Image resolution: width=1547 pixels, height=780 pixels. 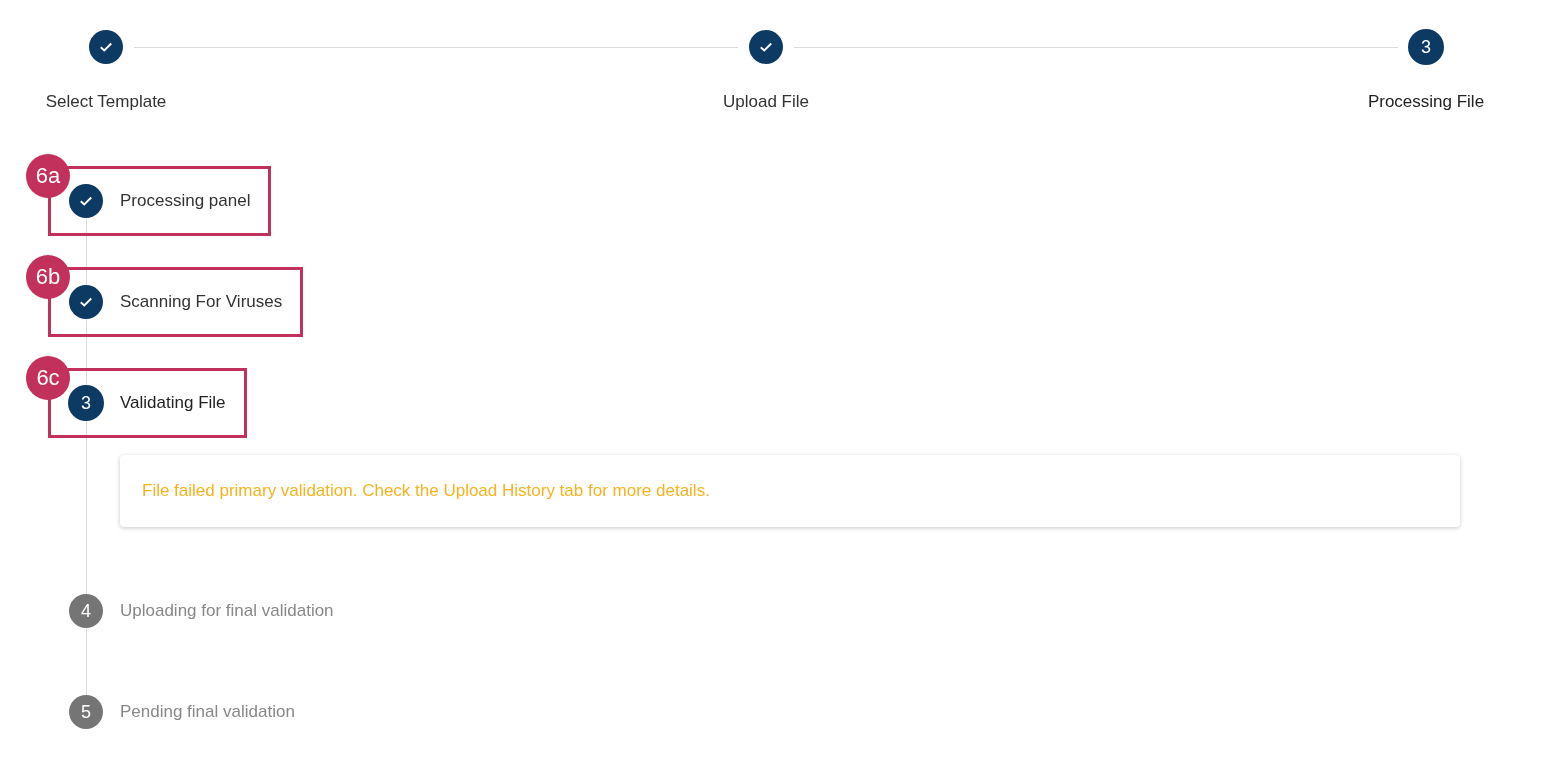 I want to click on error-message: File failed primary validation. Check the Upload History tab for more details., so click(x=790, y=491).